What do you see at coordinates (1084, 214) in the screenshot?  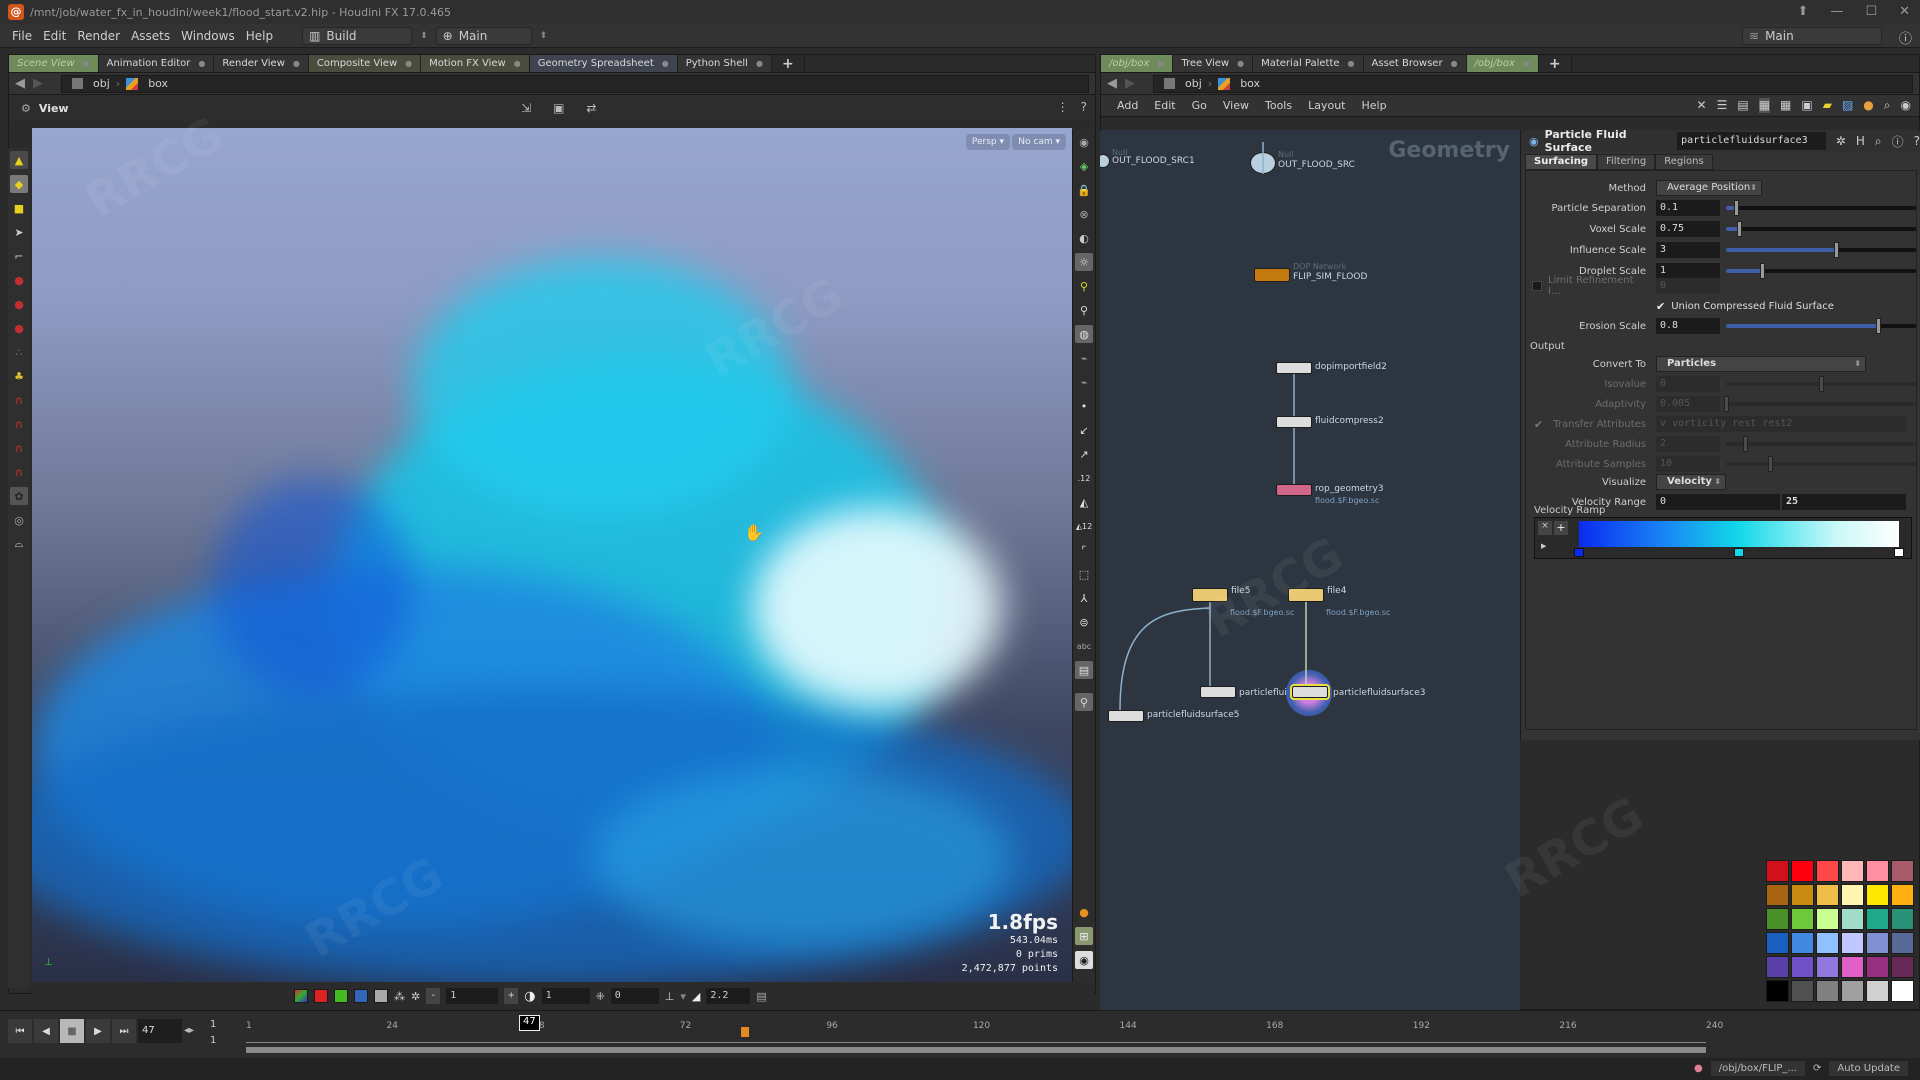 I see `hide-icon: ⊗` at bounding box center [1084, 214].